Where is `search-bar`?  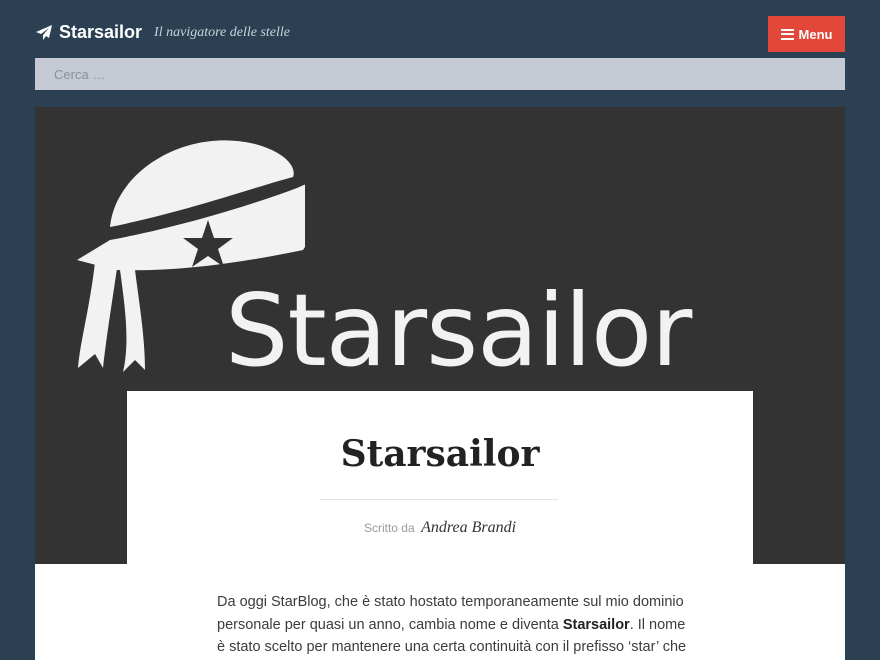 search-bar is located at coordinates (440, 74).